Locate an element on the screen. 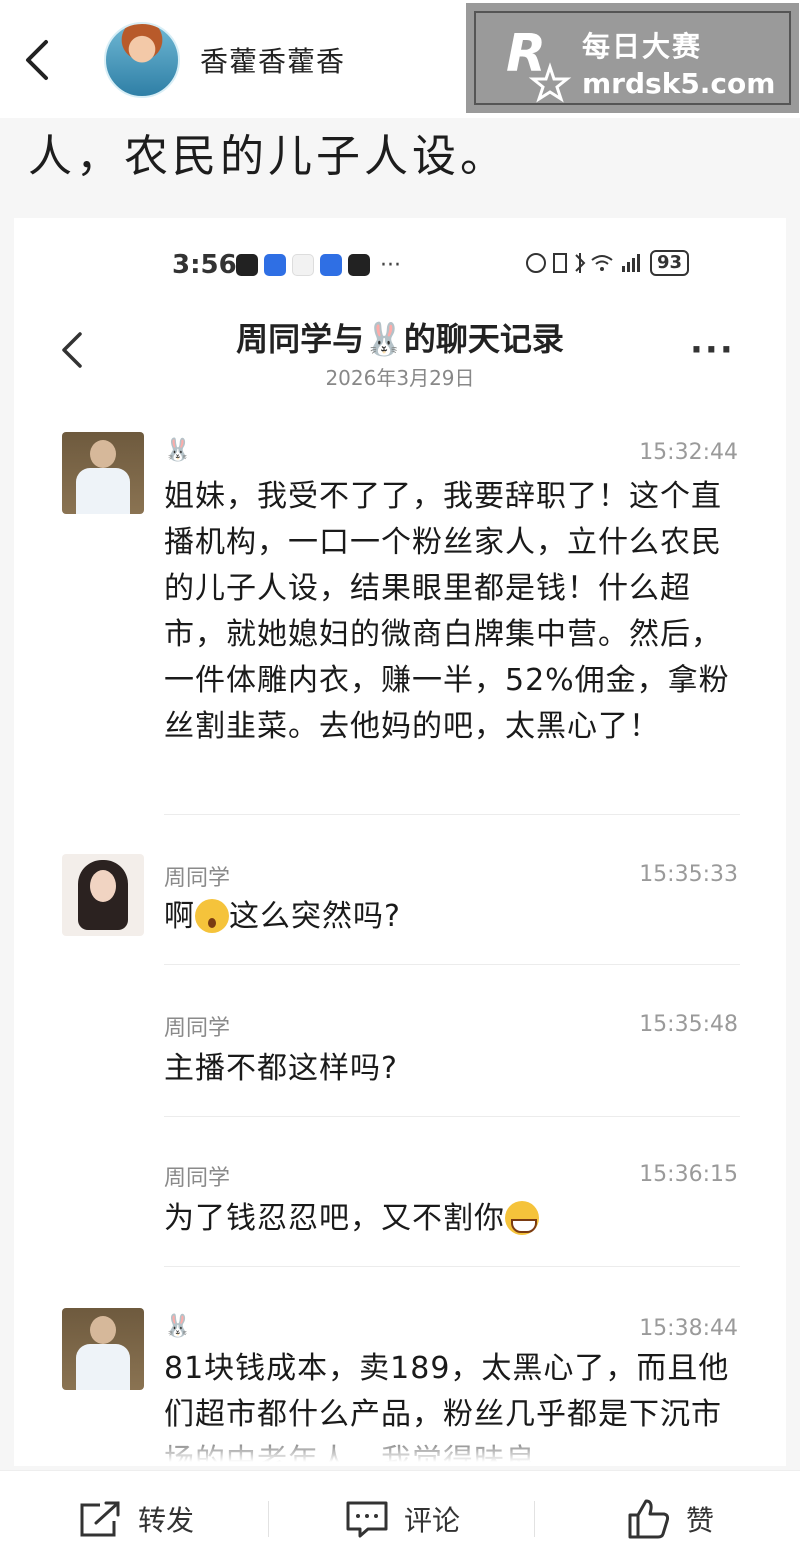  watermark-logo-icon: R is located at coordinates (539, 63).